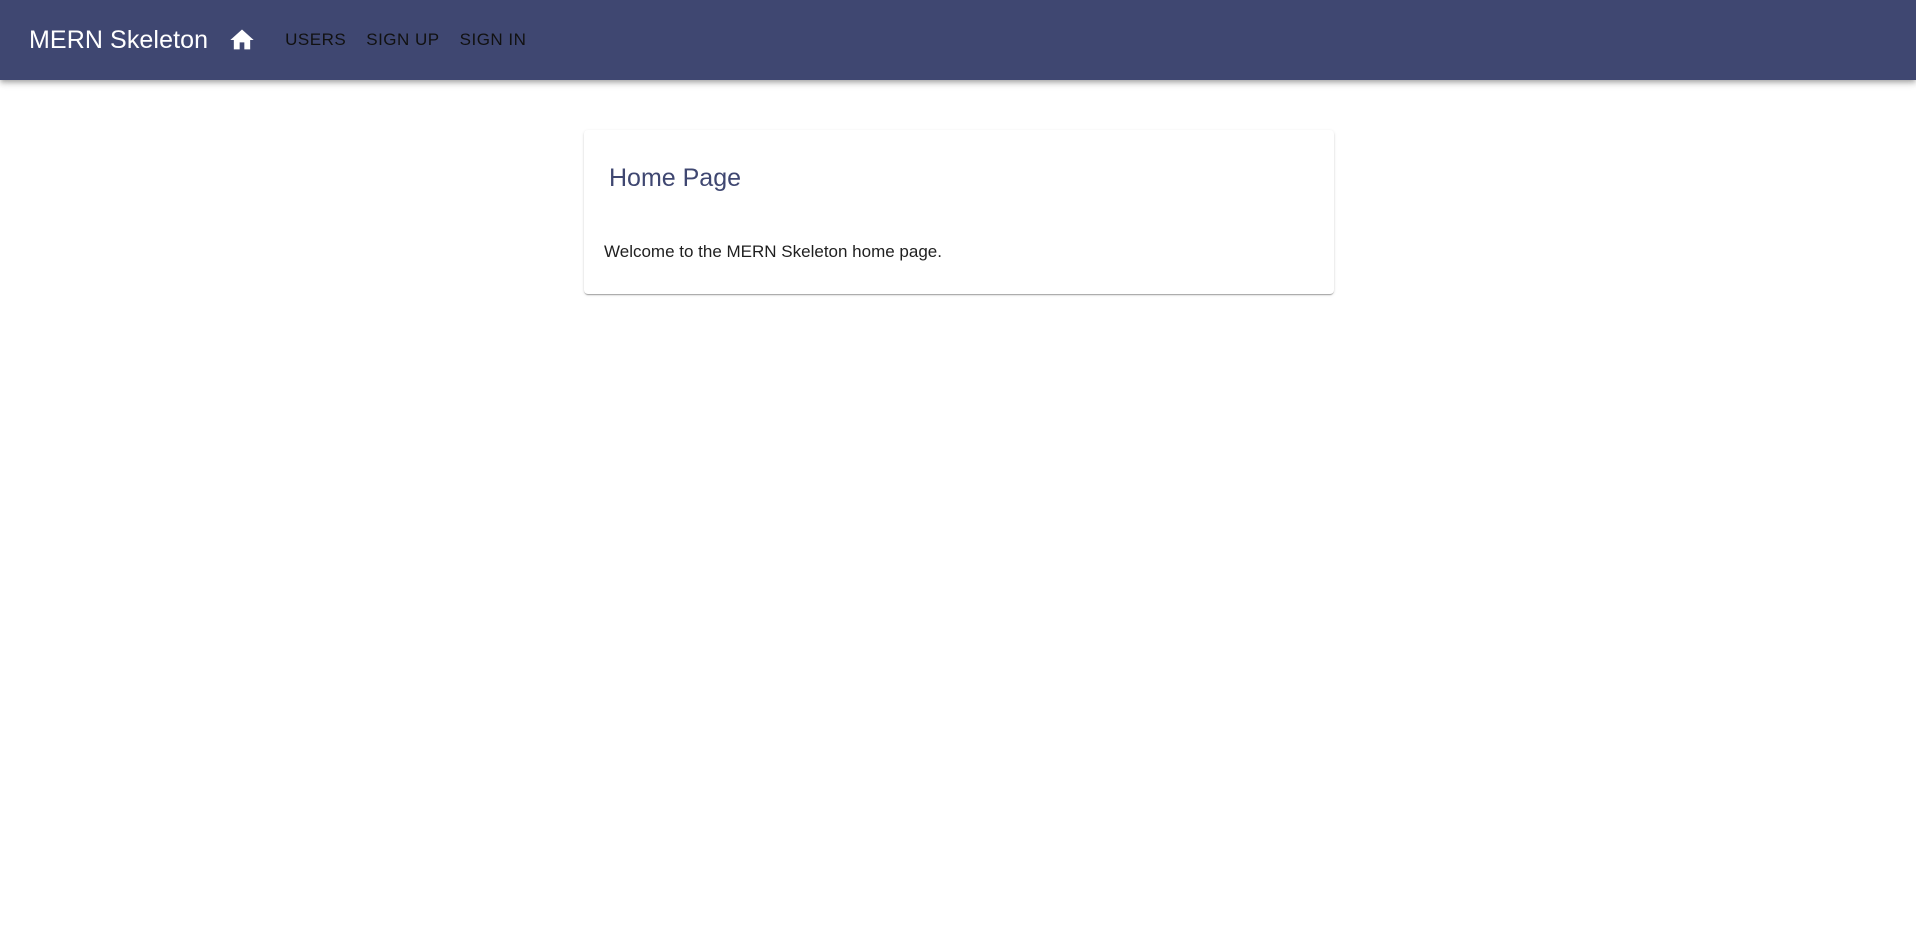 The width and height of the screenshot is (1916, 945). Describe the element at coordinates (493, 40) in the screenshot. I see `nav-sign-in-button: SIGN IN` at that location.